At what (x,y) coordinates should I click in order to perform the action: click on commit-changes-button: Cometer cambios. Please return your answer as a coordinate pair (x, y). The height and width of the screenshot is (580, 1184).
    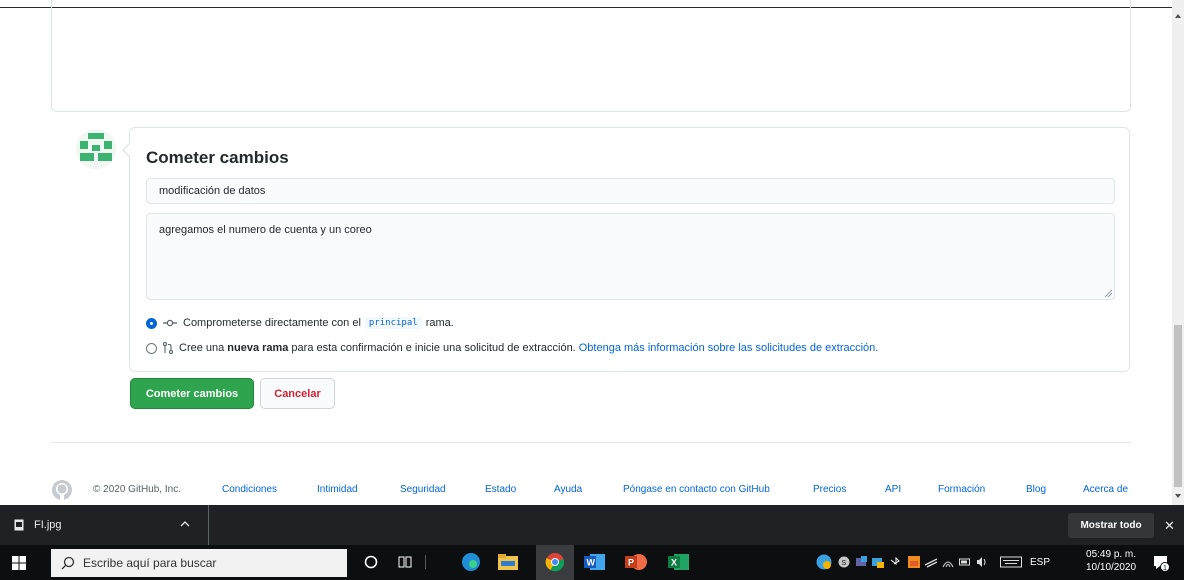
    Looking at the image, I should click on (192, 393).